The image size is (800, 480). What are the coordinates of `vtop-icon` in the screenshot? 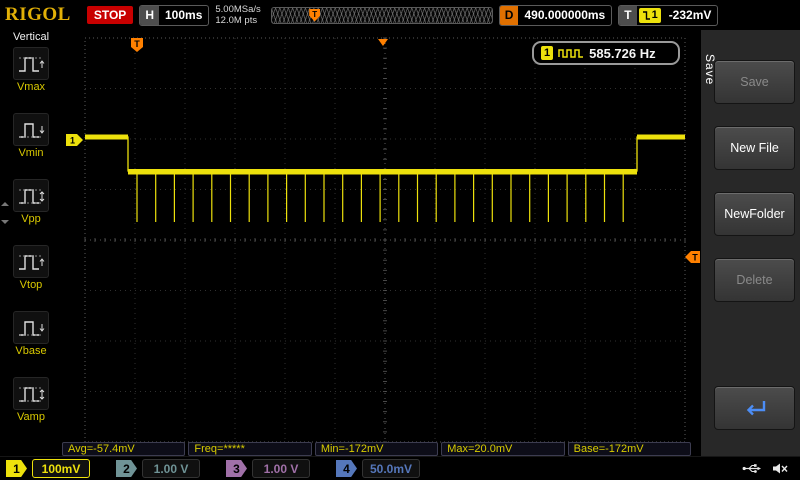 It's located at (31, 261).